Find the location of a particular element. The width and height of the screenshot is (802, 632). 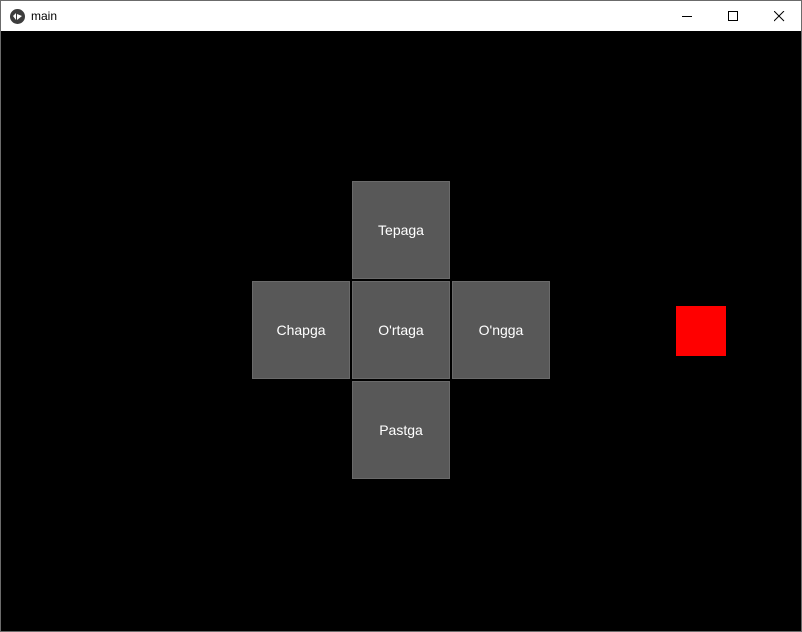

maximize-button is located at coordinates (733, 16).